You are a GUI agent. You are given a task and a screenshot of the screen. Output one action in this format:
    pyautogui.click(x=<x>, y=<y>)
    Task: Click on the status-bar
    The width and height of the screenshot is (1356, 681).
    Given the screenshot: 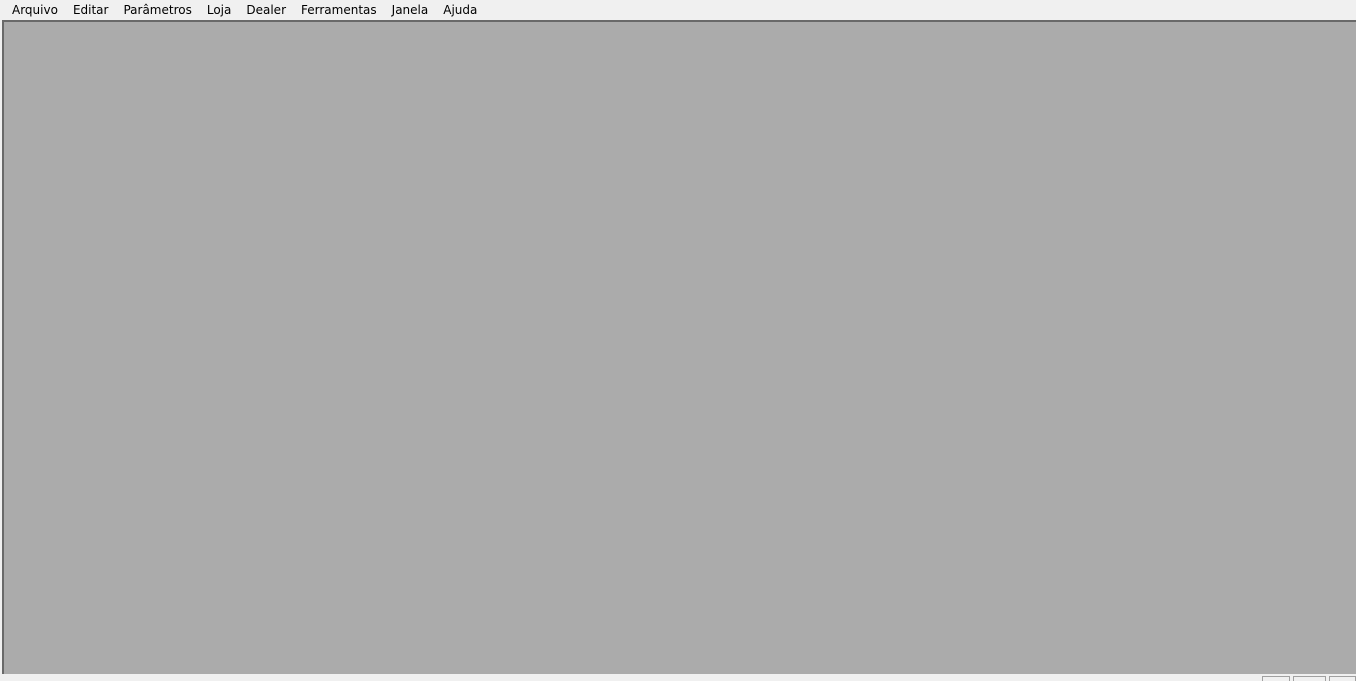 What is the action you would take?
    pyautogui.click(x=678, y=677)
    